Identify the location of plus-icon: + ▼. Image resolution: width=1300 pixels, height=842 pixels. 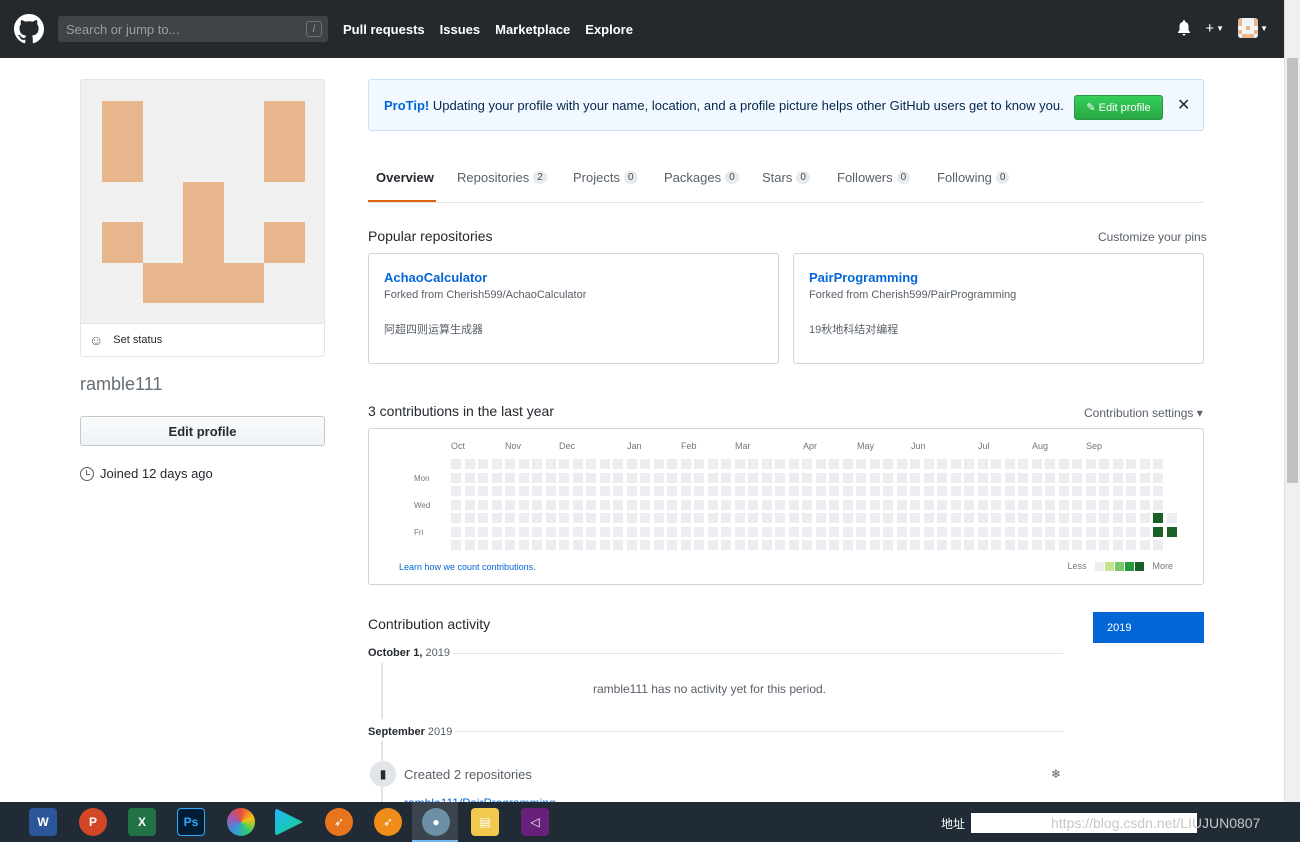
(1214, 28).